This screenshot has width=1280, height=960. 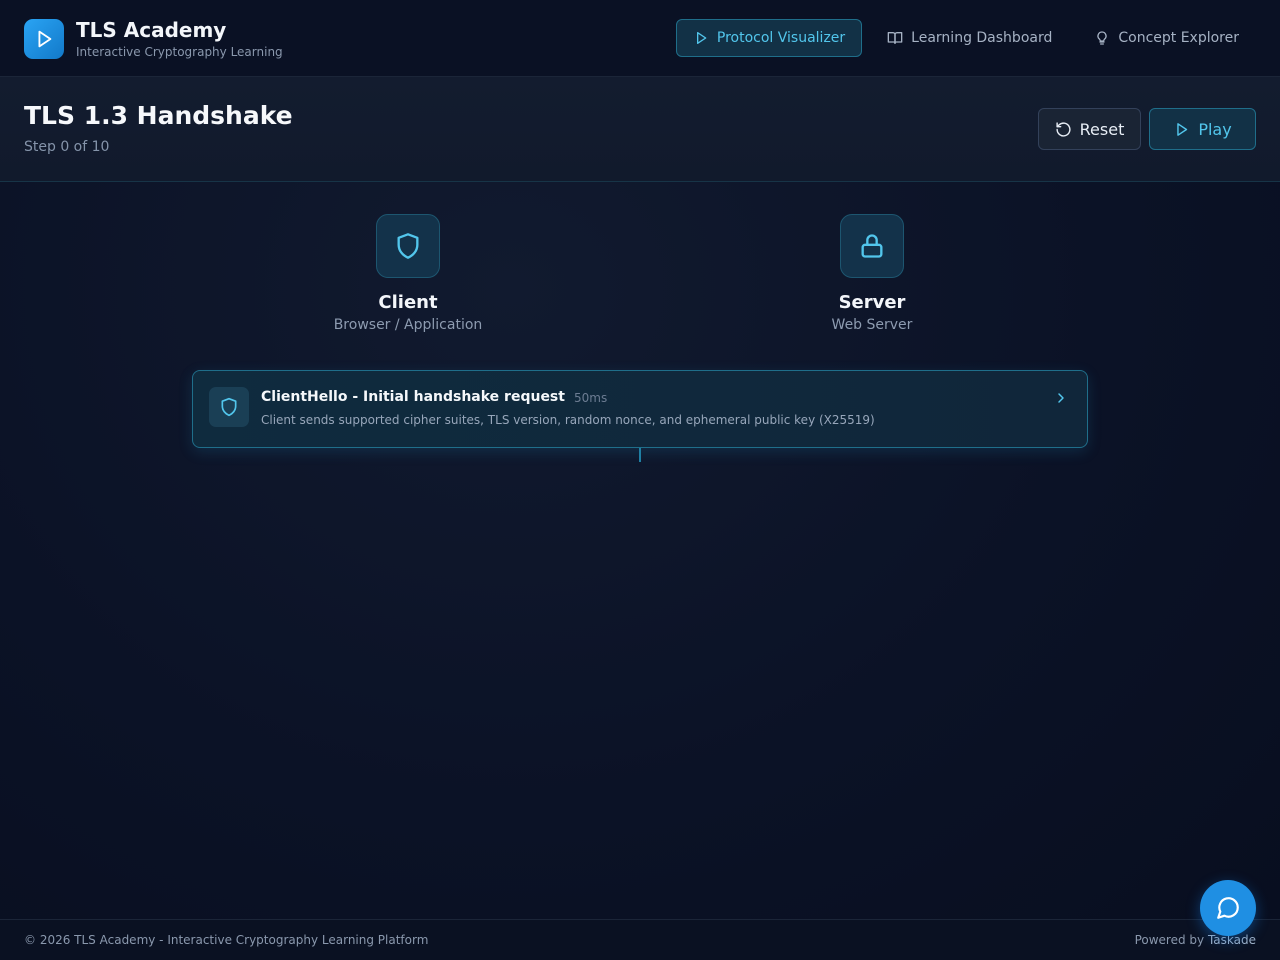 I want to click on nav-protocol-visualizer: Protocol Visualizer, so click(x=769, y=38).